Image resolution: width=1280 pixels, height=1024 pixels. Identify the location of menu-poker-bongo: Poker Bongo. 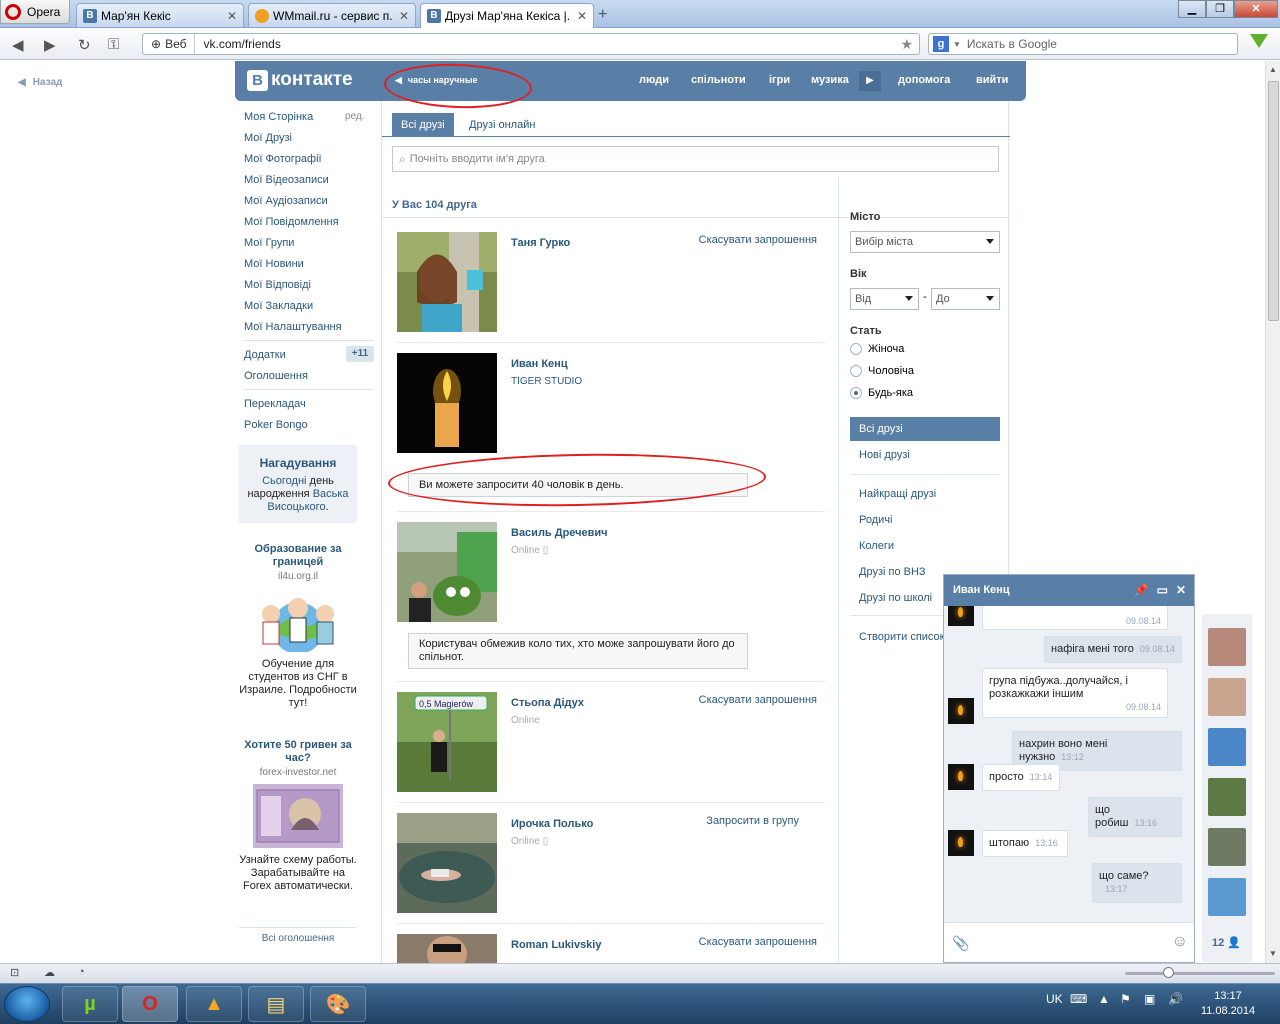
(276, 425).